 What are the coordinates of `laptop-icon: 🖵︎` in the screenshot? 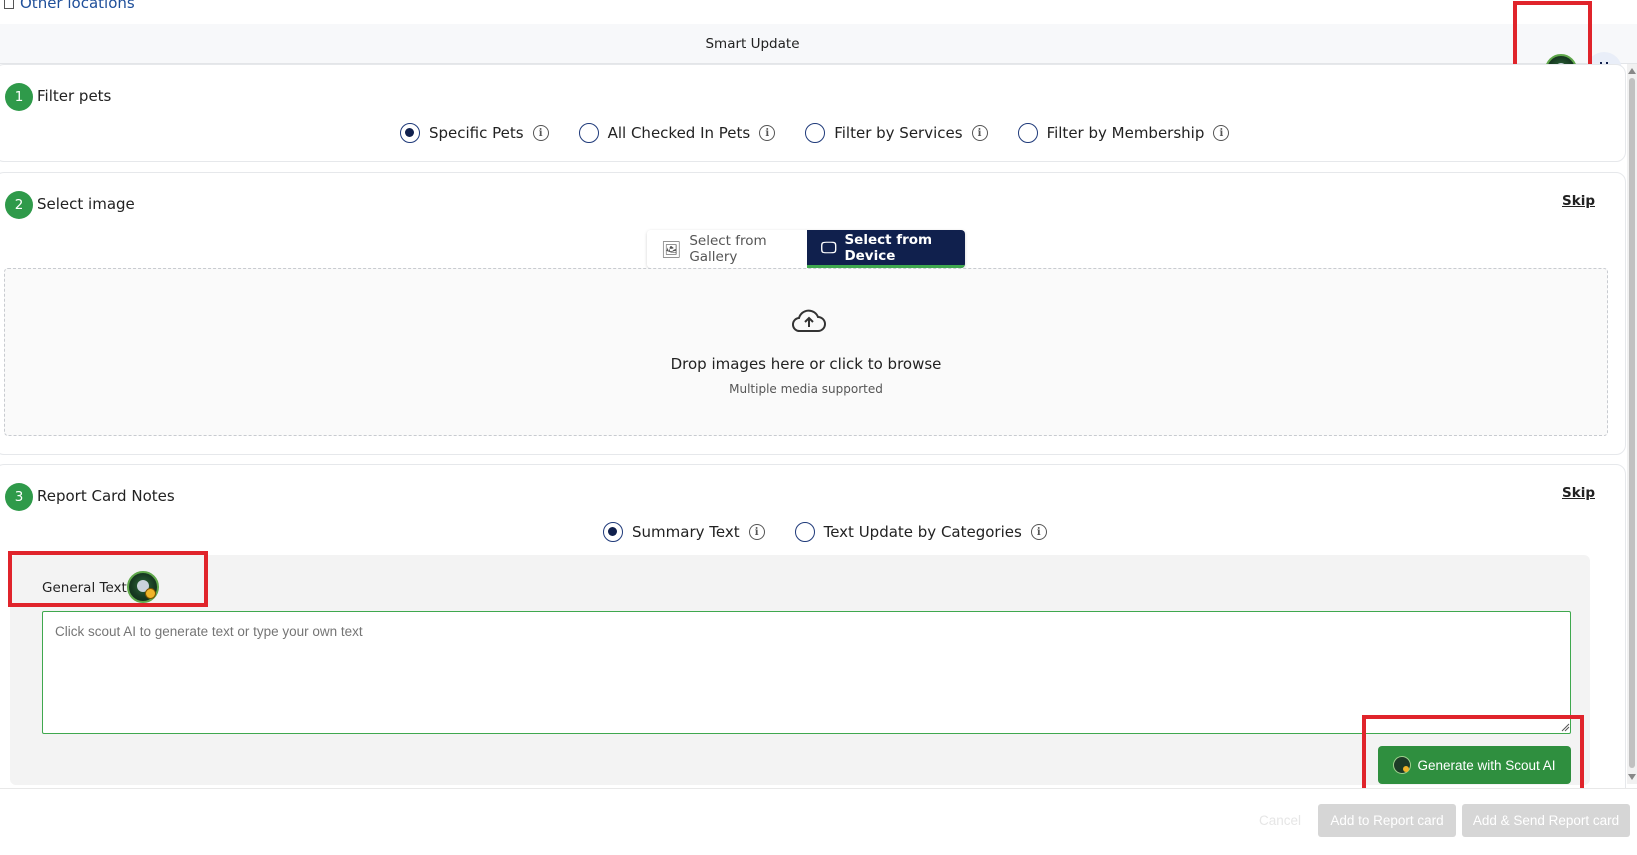 It's located at (829, 247).